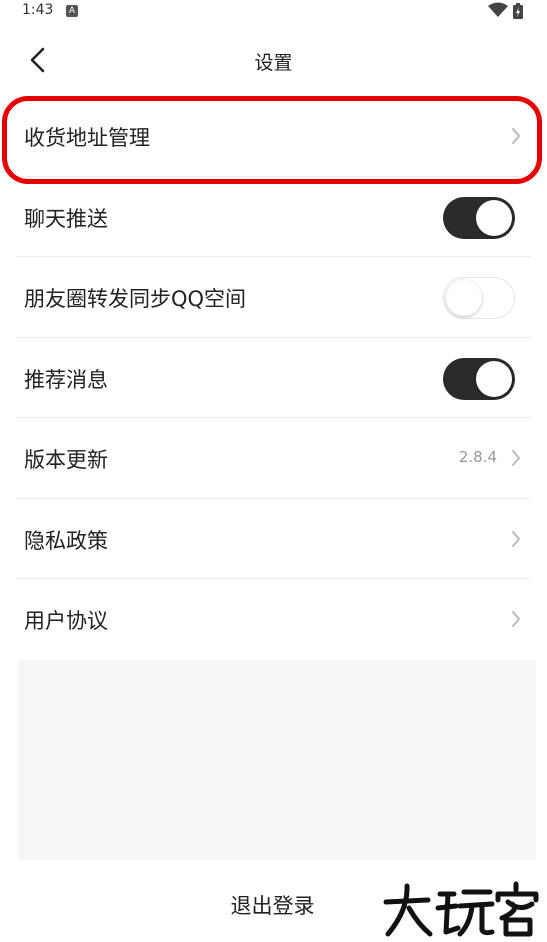 This screenshot has height=942, width=547. What do you see at coordinates (273, 619) in the screenshot?
I see `settings-row-agreement: 用户协议` at bounding box center [273, 619].